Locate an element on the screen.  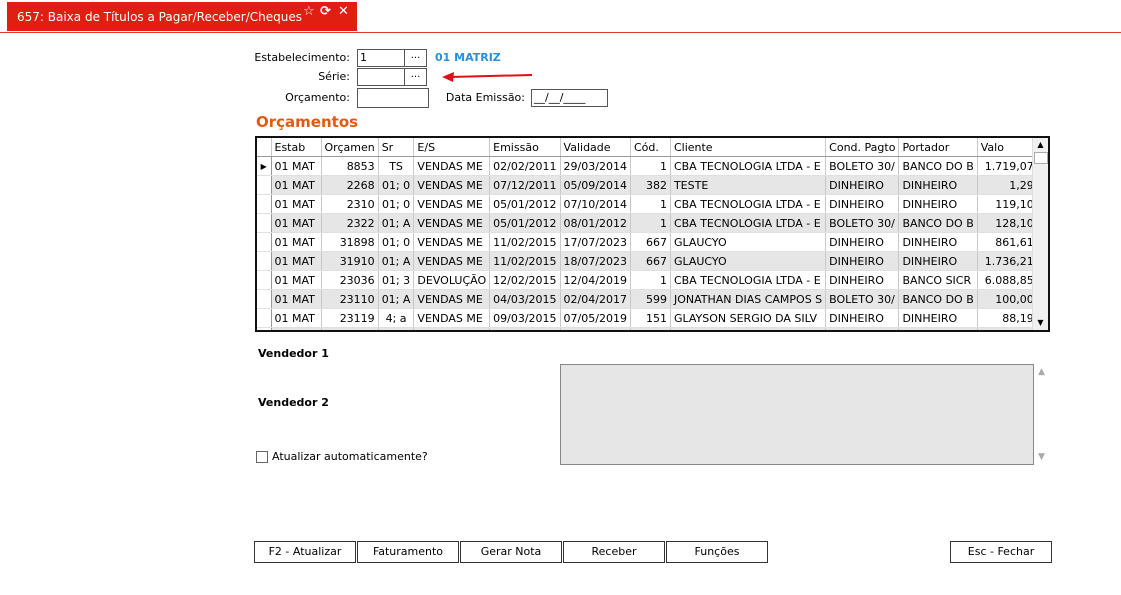
refresh-icon: ⟳ is located at coordinates (325, 11).